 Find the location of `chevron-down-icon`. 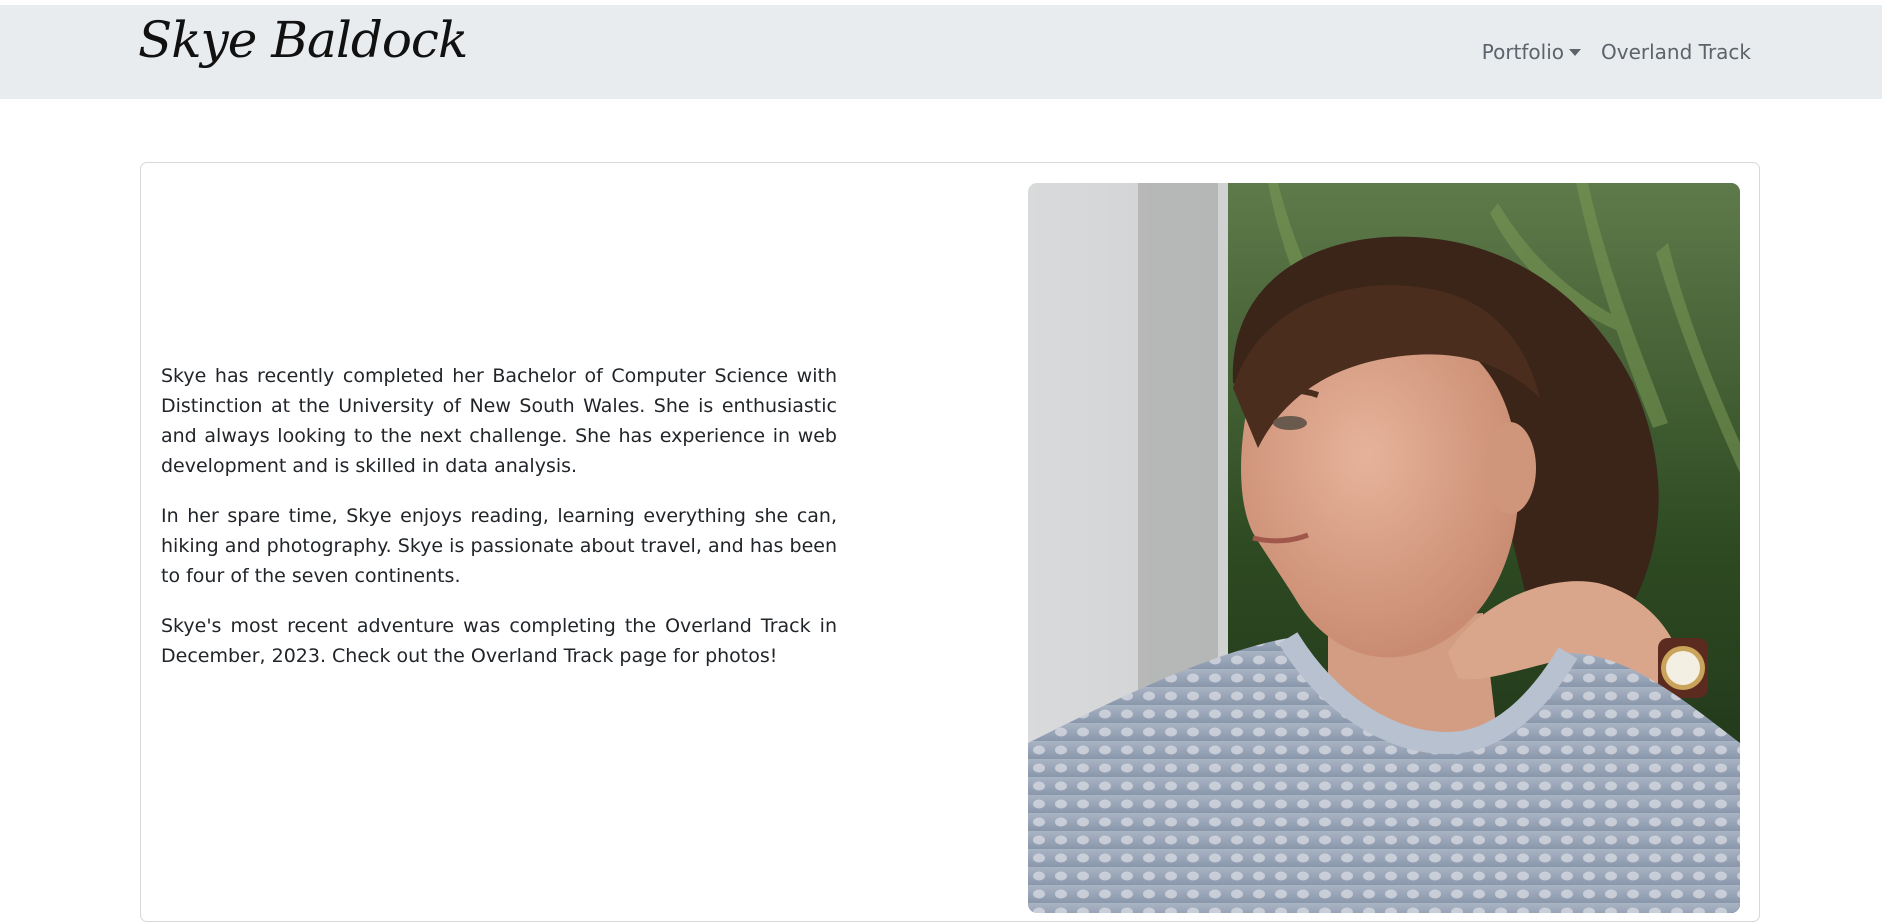

chevron-down-icon is located at coordinates (1575, 52).